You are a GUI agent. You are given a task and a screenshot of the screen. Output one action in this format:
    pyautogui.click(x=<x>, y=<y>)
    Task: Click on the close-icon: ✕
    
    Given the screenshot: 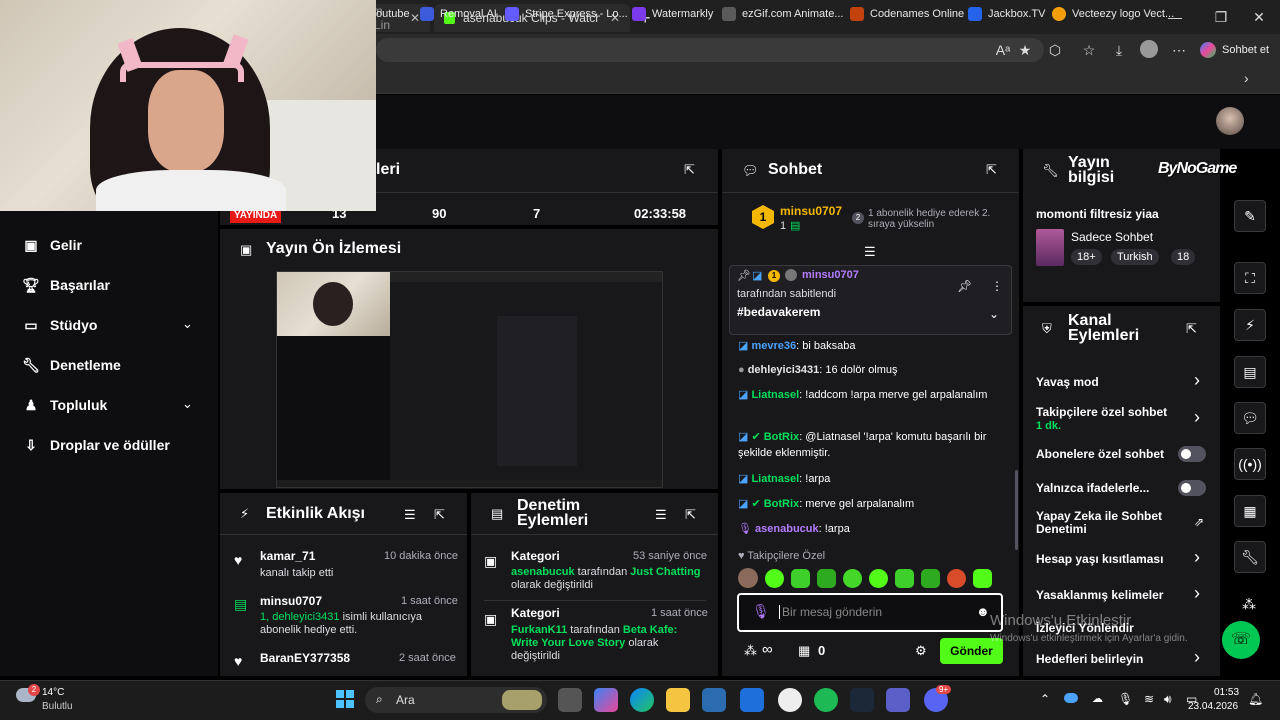 What is the action you would take?
    pyautogui.click(x=415, y=18)
    